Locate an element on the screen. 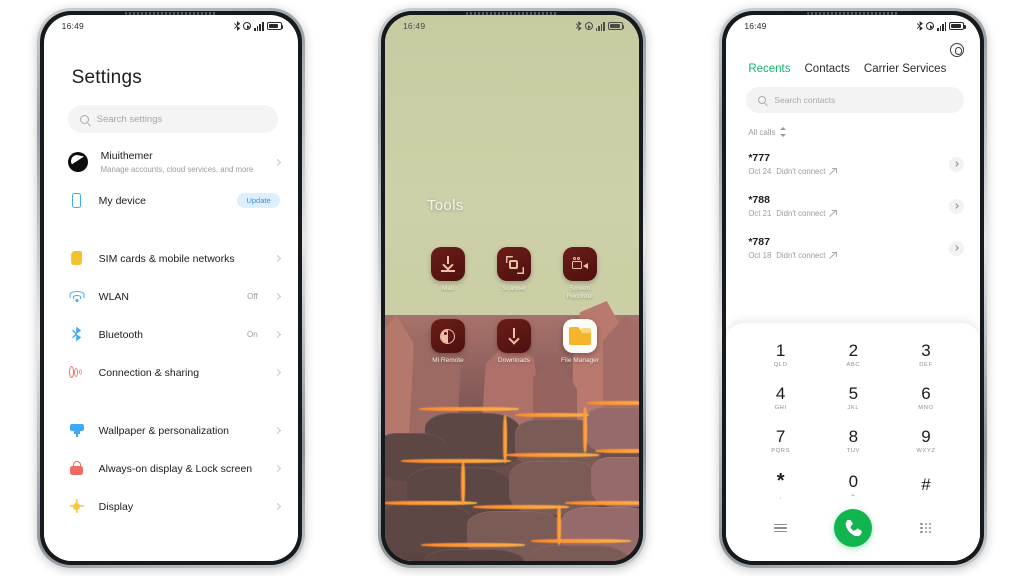  key-letters: QLD is located at coordinates (780, 364).